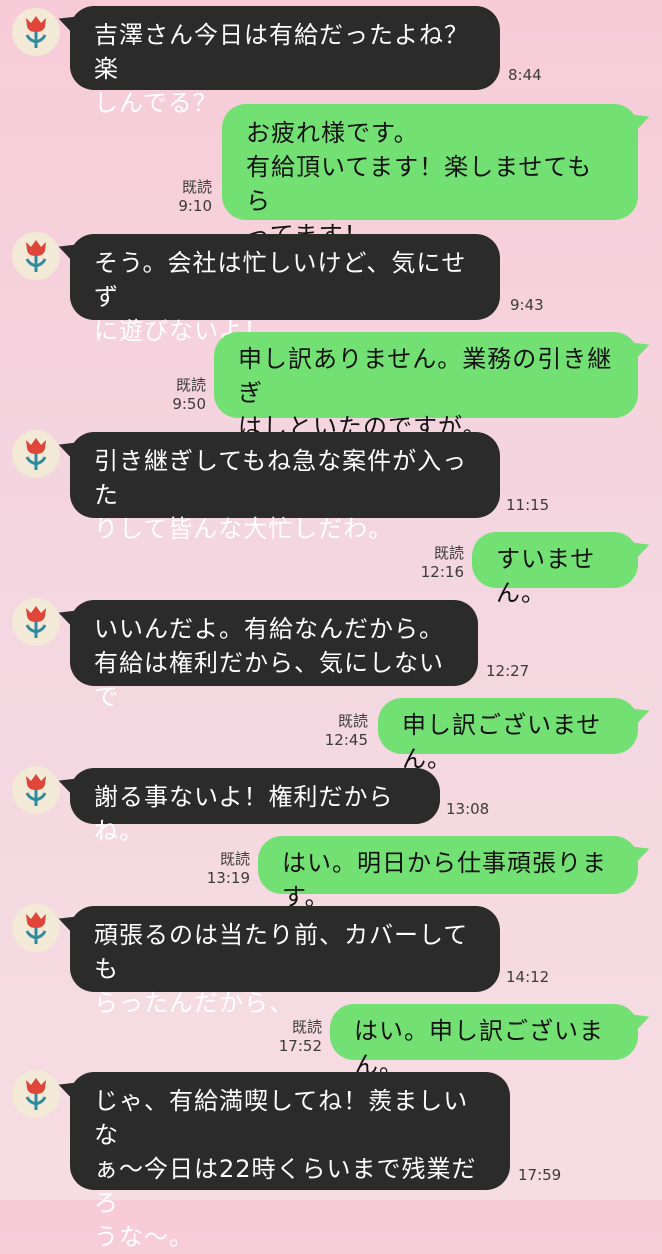 This screenshot has width=662, height=1254. Describe the element at coordinates (540, 1175) in the screenshot. I see `message-time: 17:59` at that location.